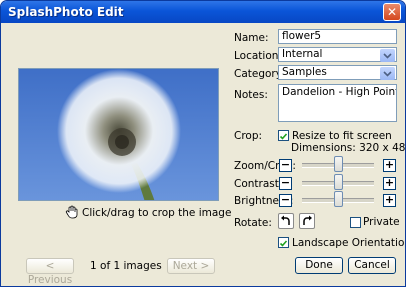 This screenshot has height=290, width=410. Describe the element at coordinates (304, 72) in the screenshot. I see `category-value: Samples` at that location.